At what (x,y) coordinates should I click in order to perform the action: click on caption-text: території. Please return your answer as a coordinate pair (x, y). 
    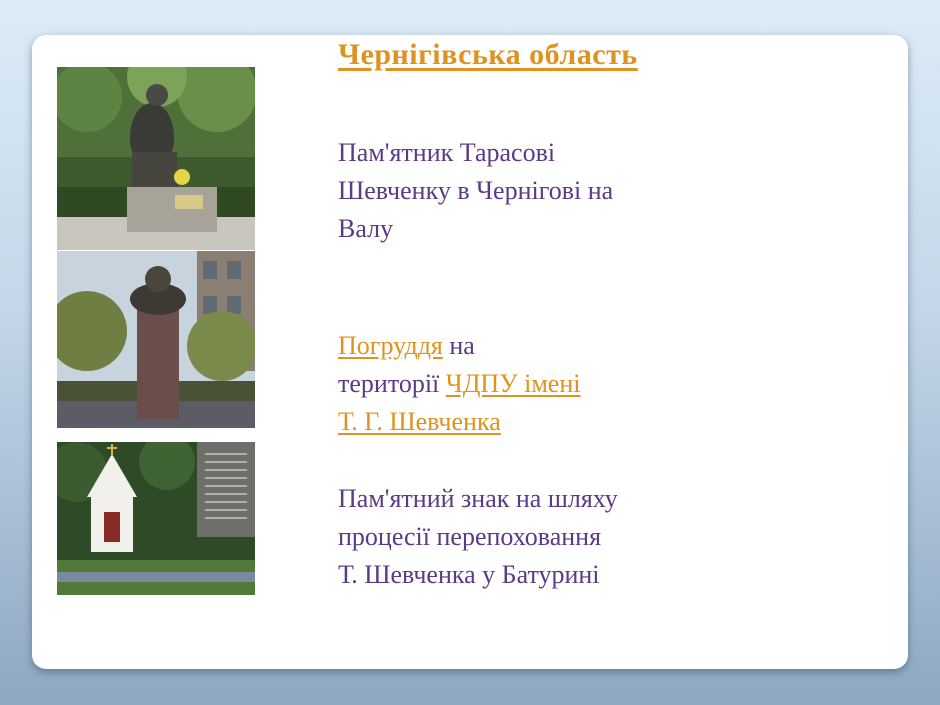
    Looking at the image, I should click on (392, 383).